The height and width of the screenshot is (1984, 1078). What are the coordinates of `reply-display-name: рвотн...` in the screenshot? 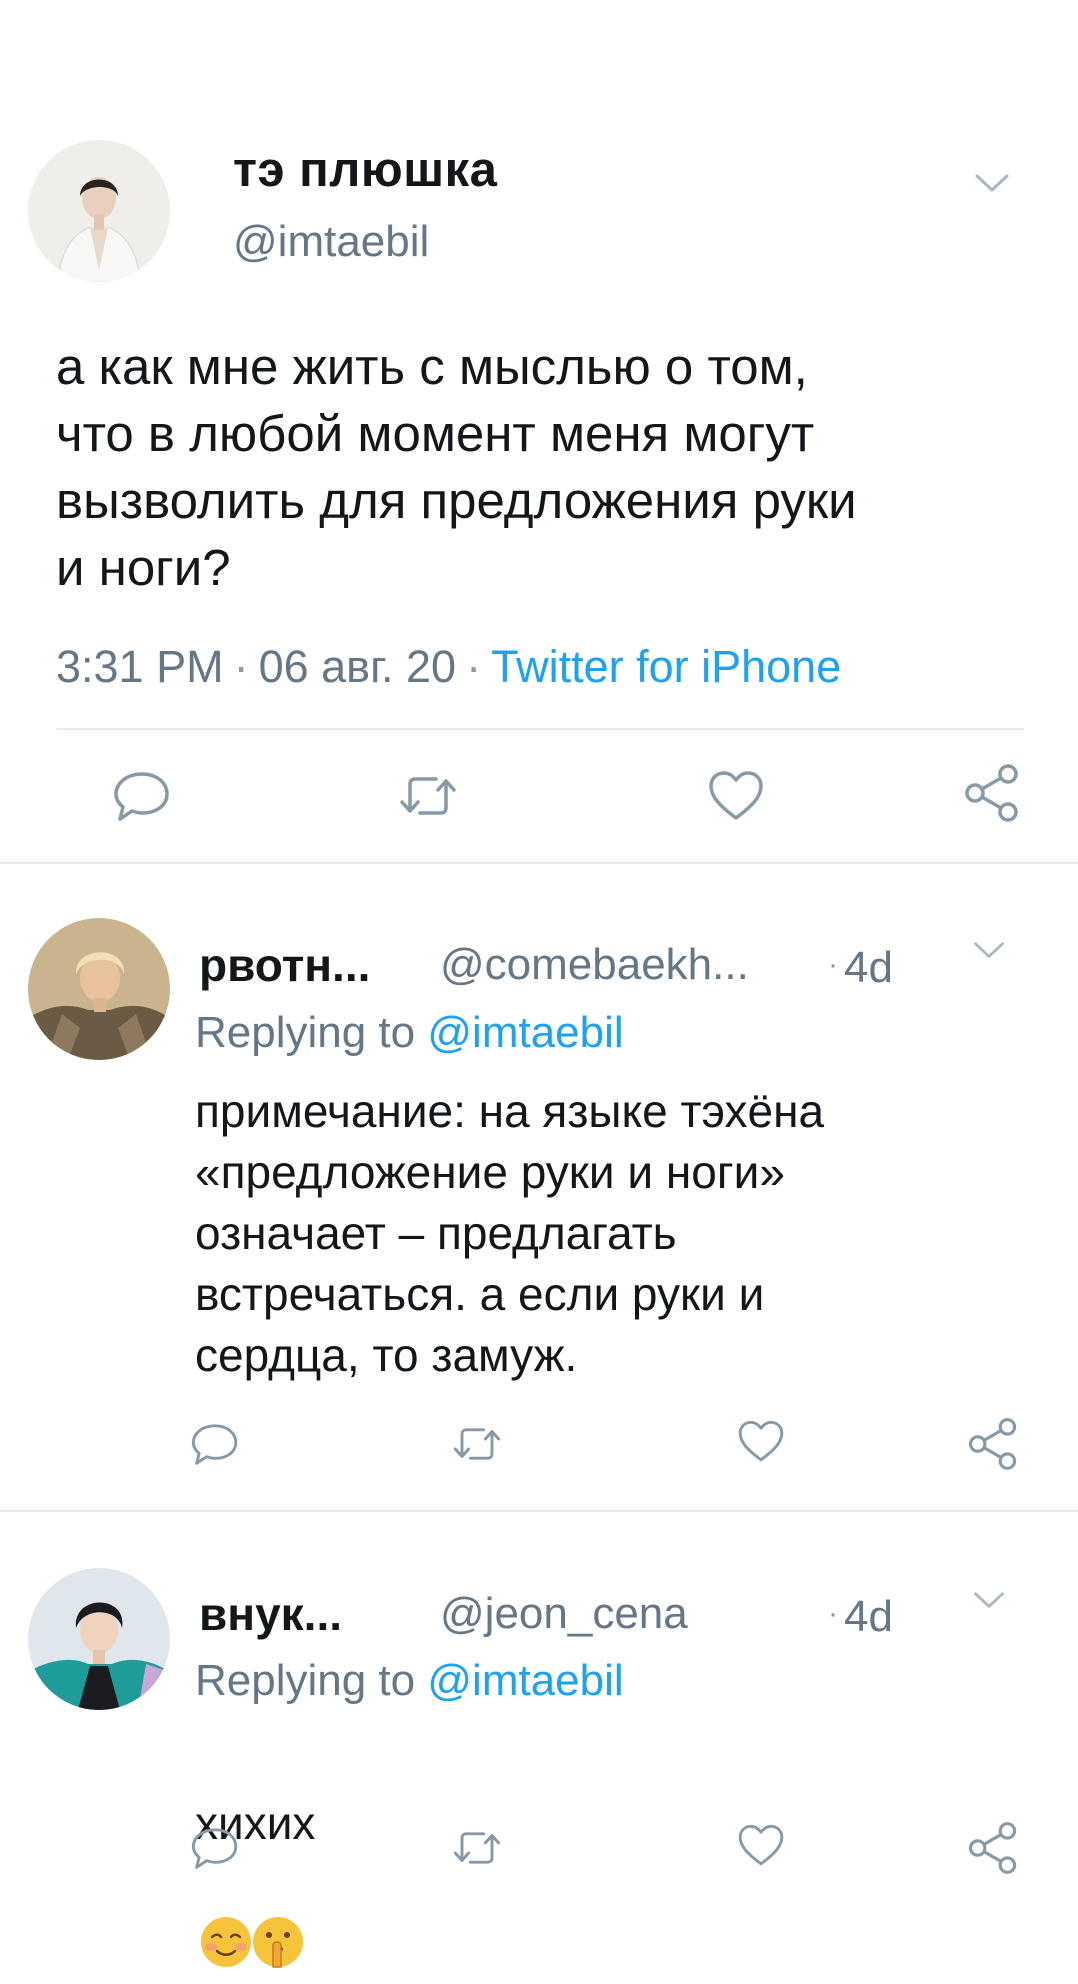 It's located at (284, 965).